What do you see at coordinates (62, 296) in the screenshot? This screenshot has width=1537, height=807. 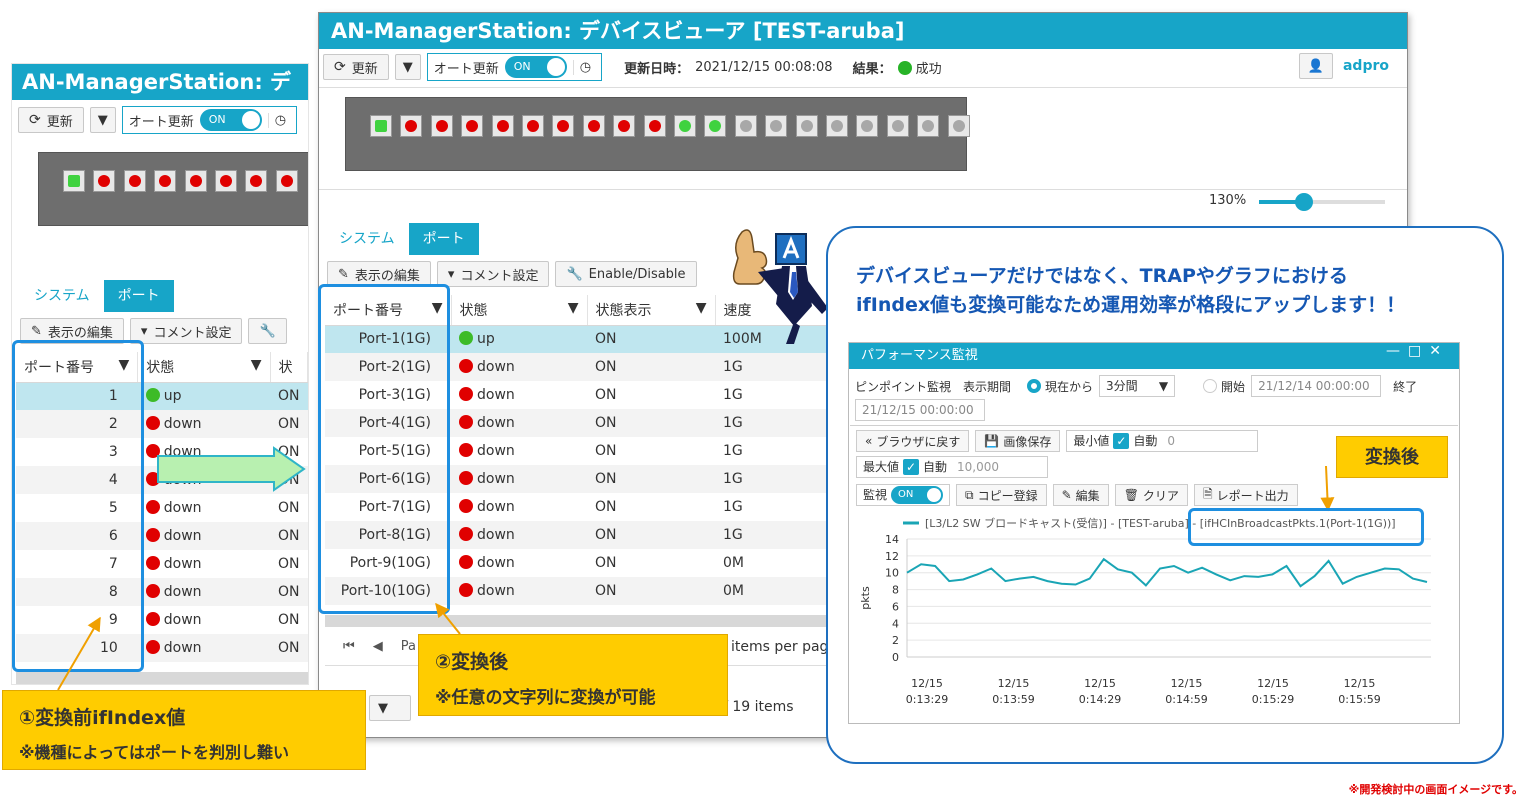 I see `back-tab-system: システム` at bounding box center [62, 296].